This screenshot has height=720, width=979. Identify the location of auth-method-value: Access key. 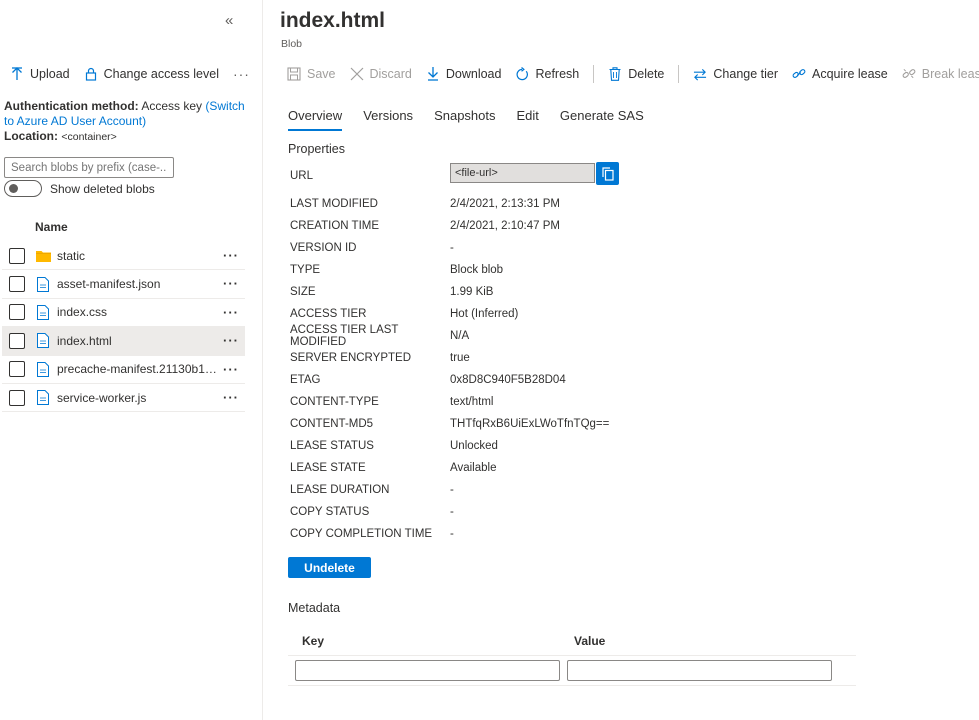
(172, 106).